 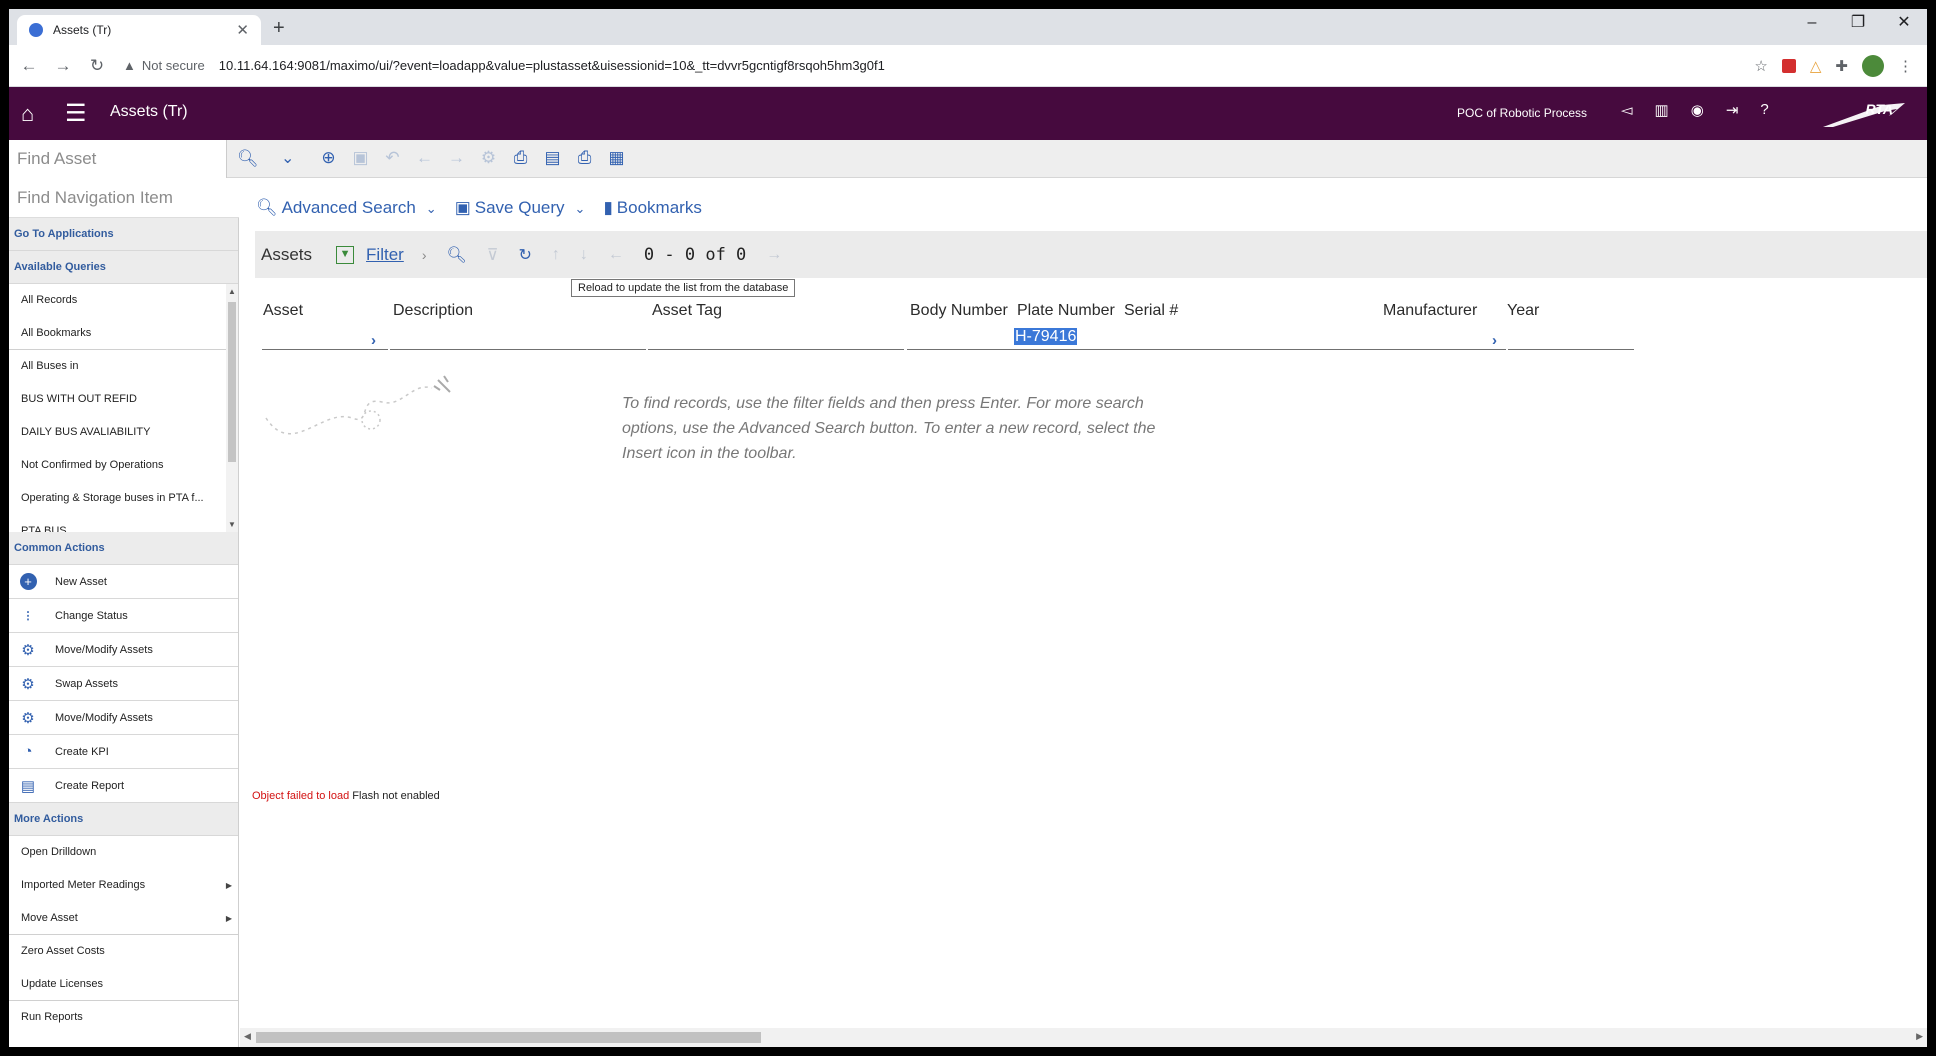 What do you see at coordinates (959, 311) in the screenshot?
I see `column-header-body-number: Body Number` at bounding box center [959, 311].